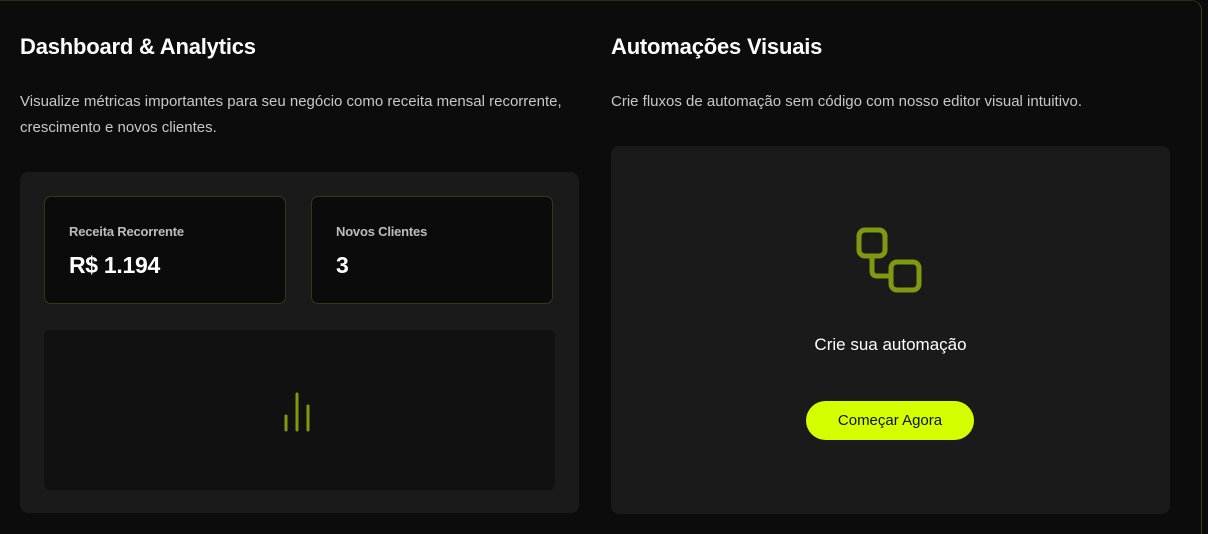 This screenshot has height=534, width=1208. I want to click on metric-value: R$ 1.194, so click(114, 265).